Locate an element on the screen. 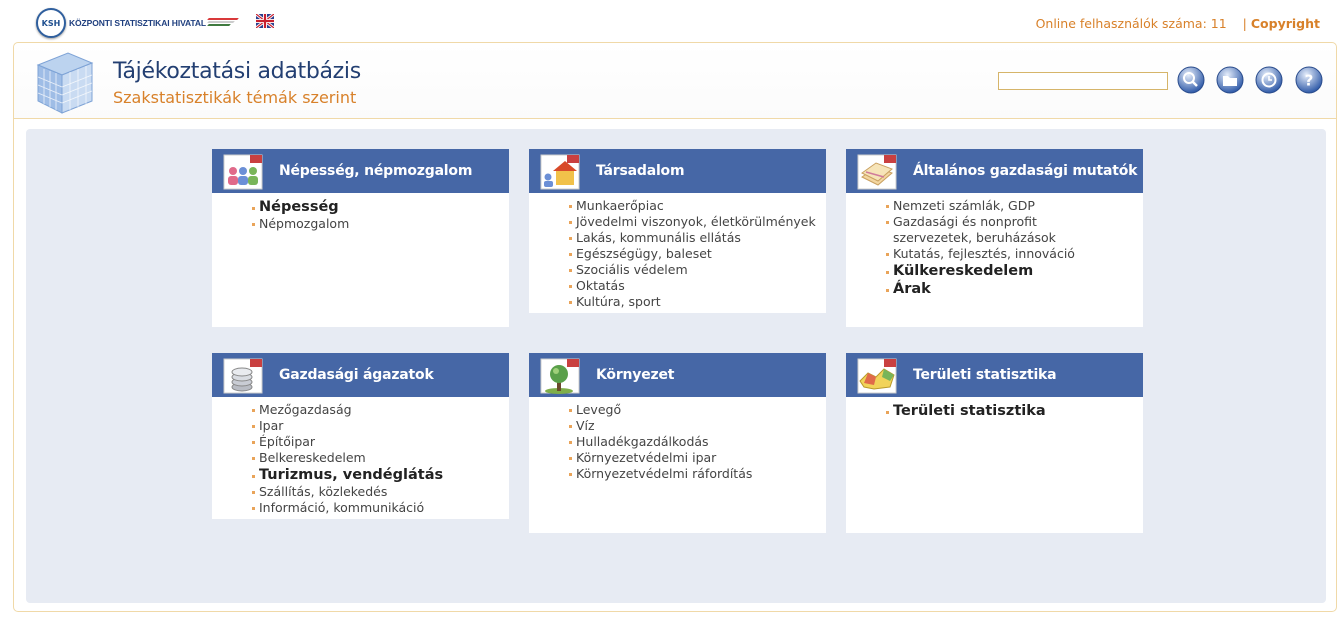 The image size is (1340, 622). topic-link: Információ, kommunikáció is located at coordinates (380, 508).